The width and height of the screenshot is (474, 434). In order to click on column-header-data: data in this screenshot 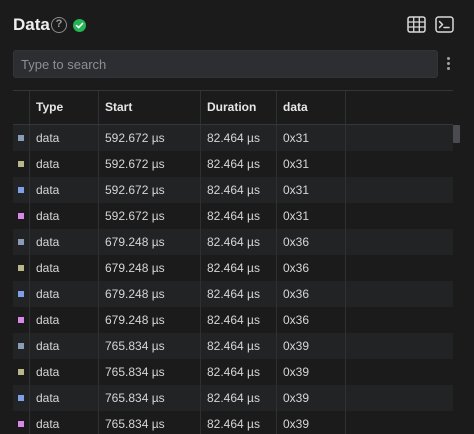, I will do `click(311, 107)`.